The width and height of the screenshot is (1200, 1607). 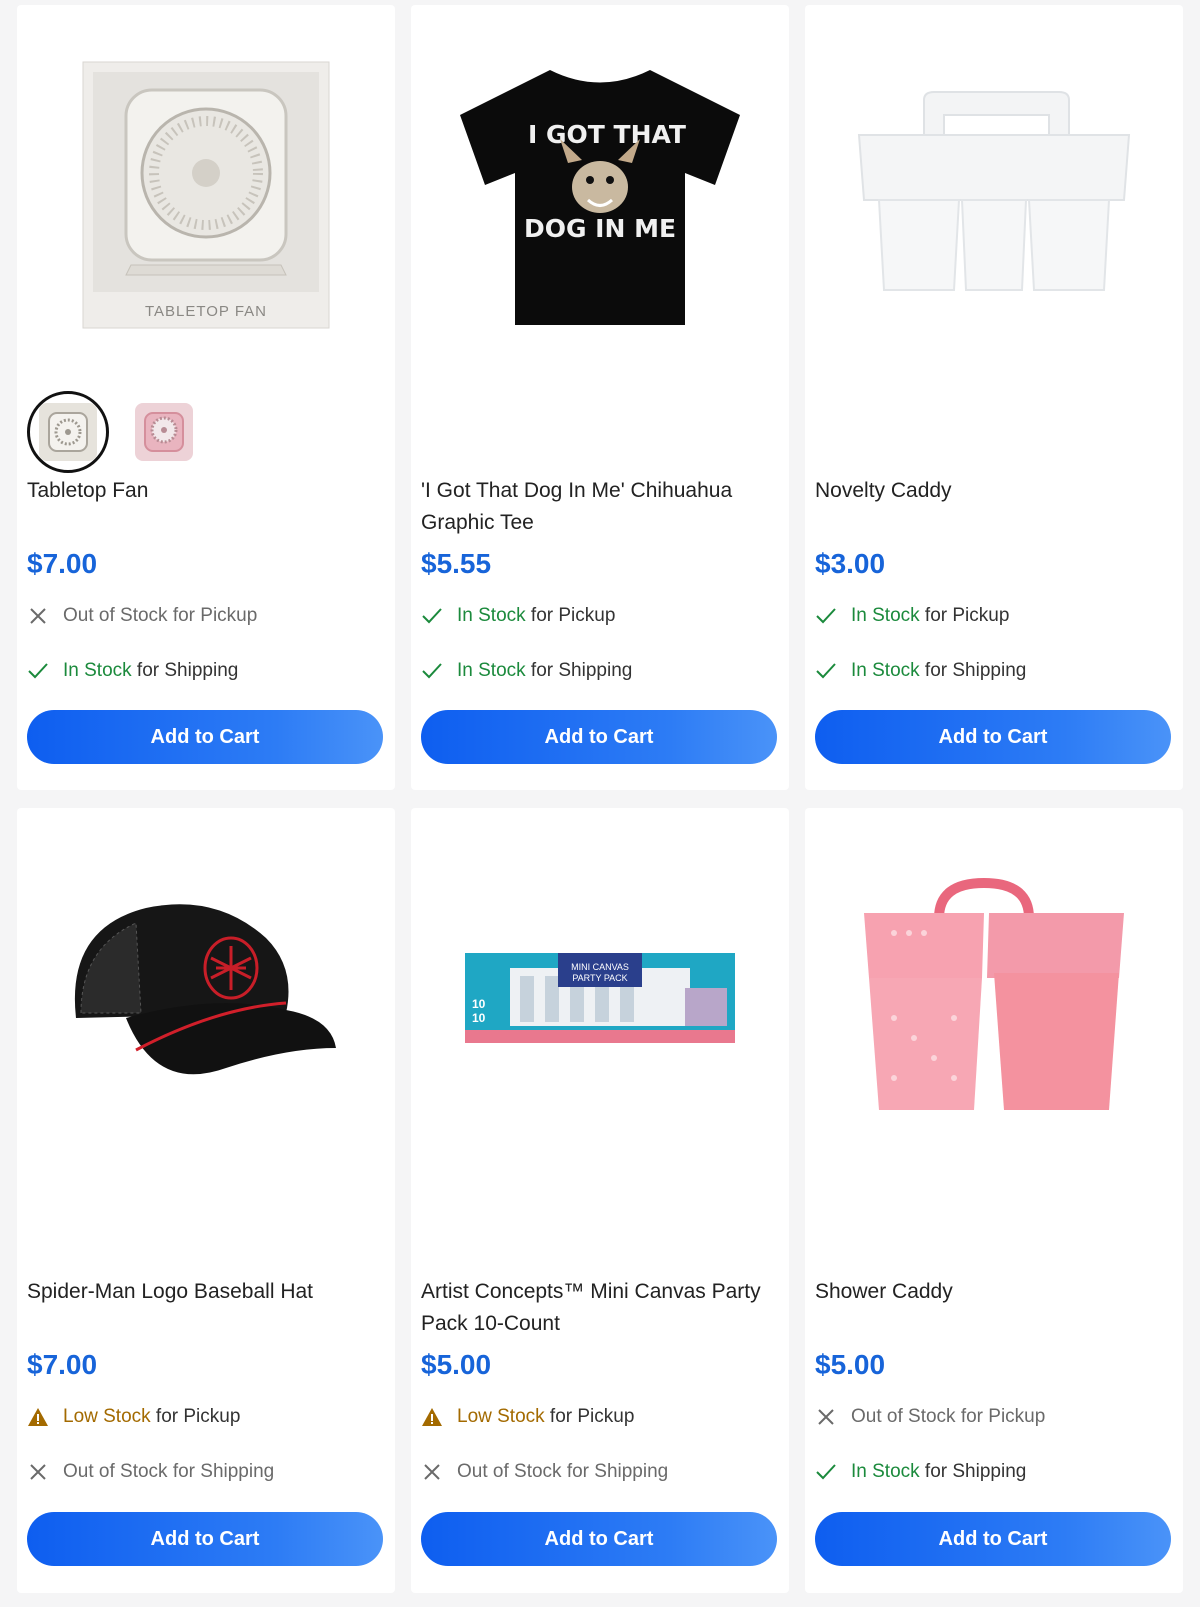 I want to click on product-image: MINI CANVAS PARTY PACK 10 10, so click(x=600, y=998).